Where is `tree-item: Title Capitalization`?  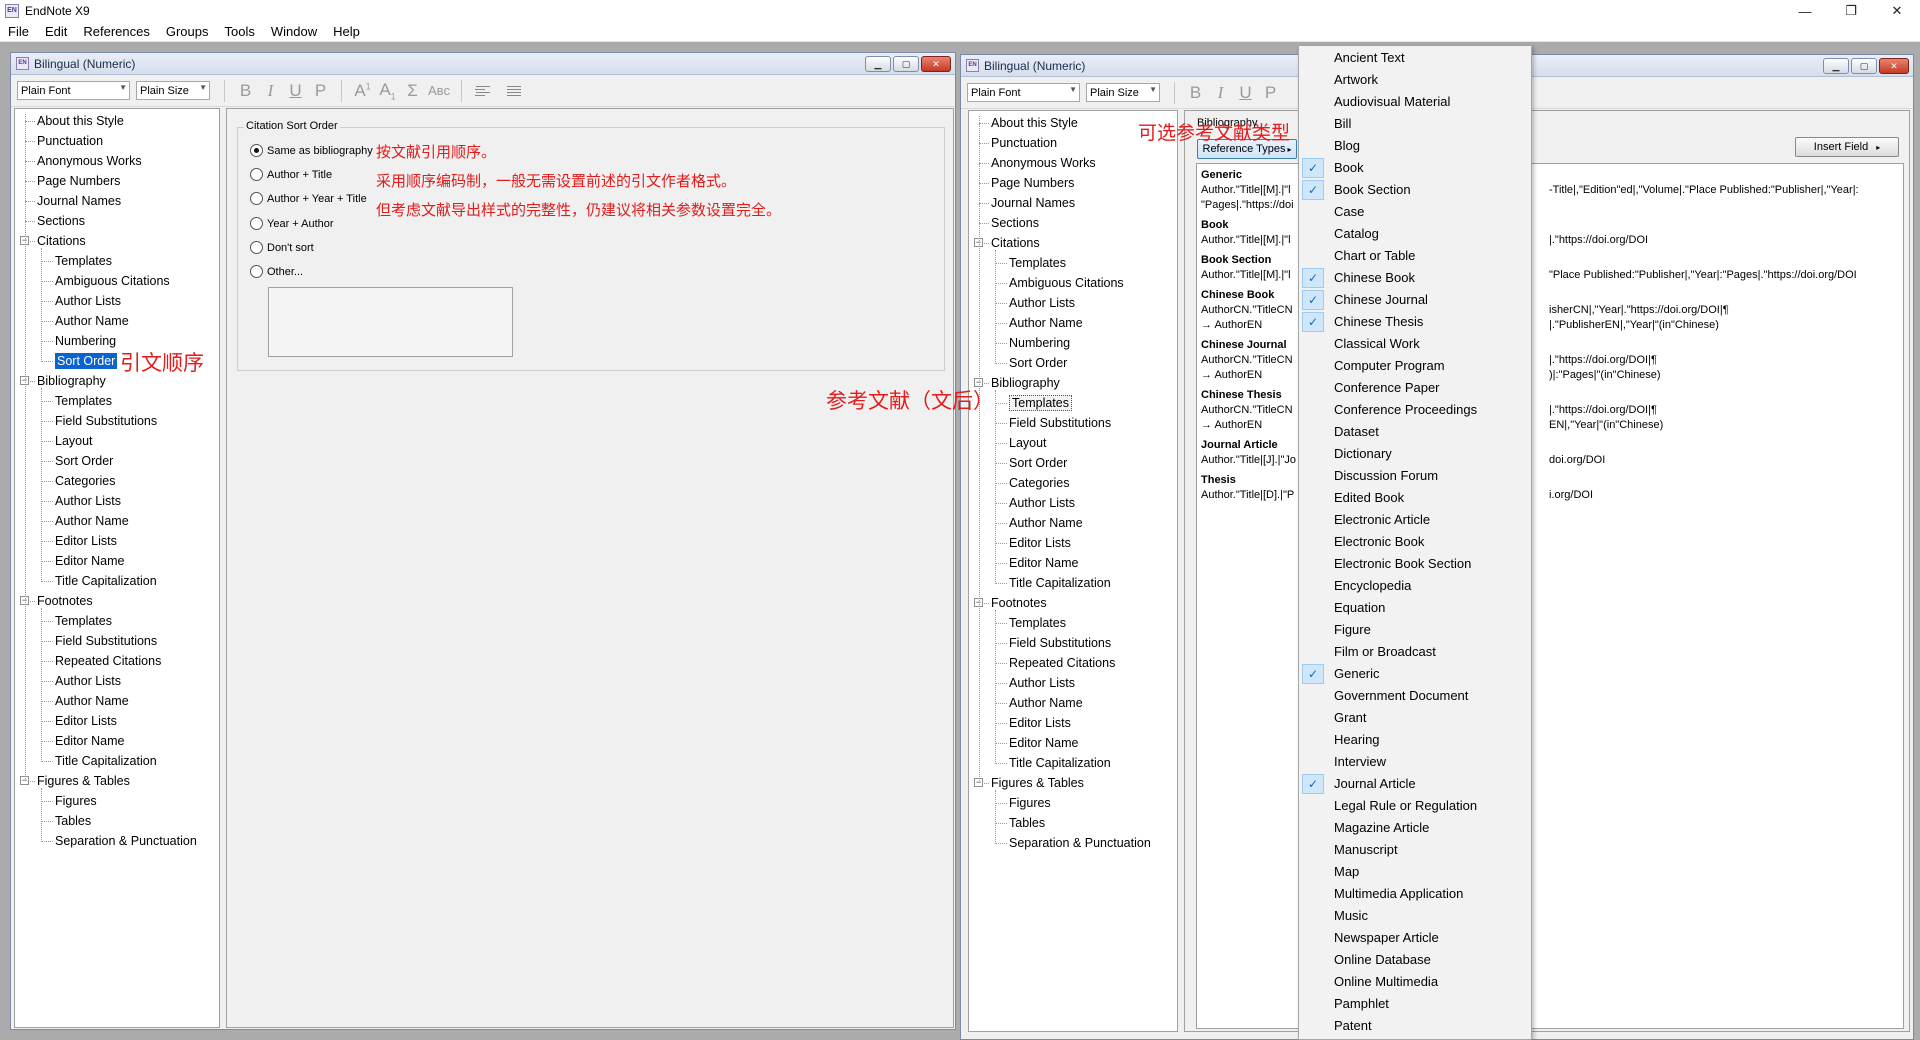 tree-item: Title Capitalization is located at coordinates (1060, 583).